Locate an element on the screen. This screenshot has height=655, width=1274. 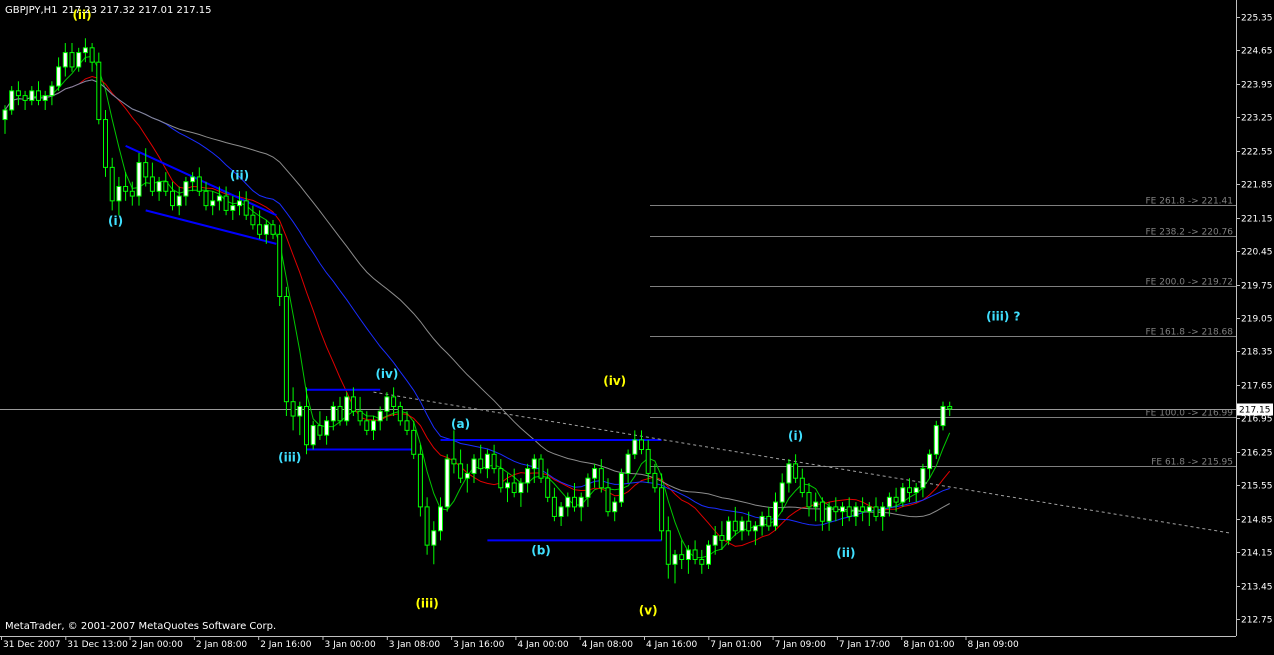
price-tick-label: 212.75 is located at coordinates (1257, 621).